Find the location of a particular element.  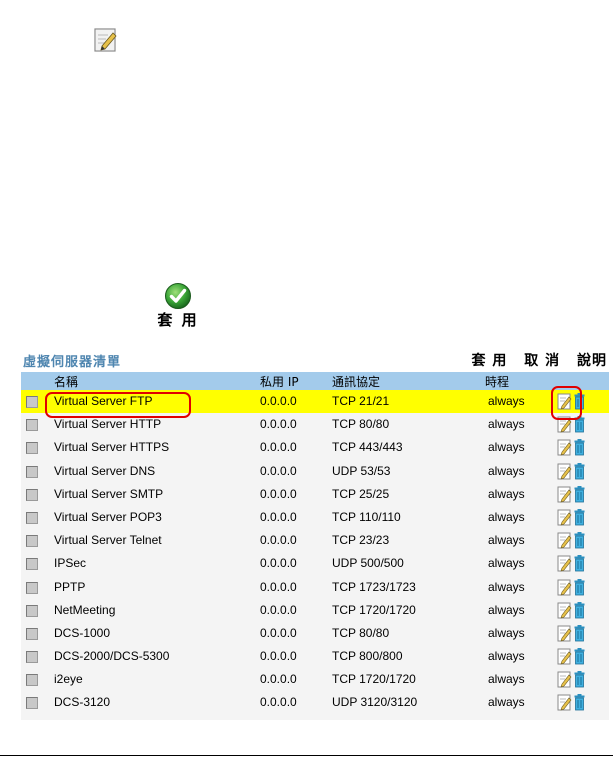

row-protocol: TCP 25/25 is located at coordinates (361, 493).